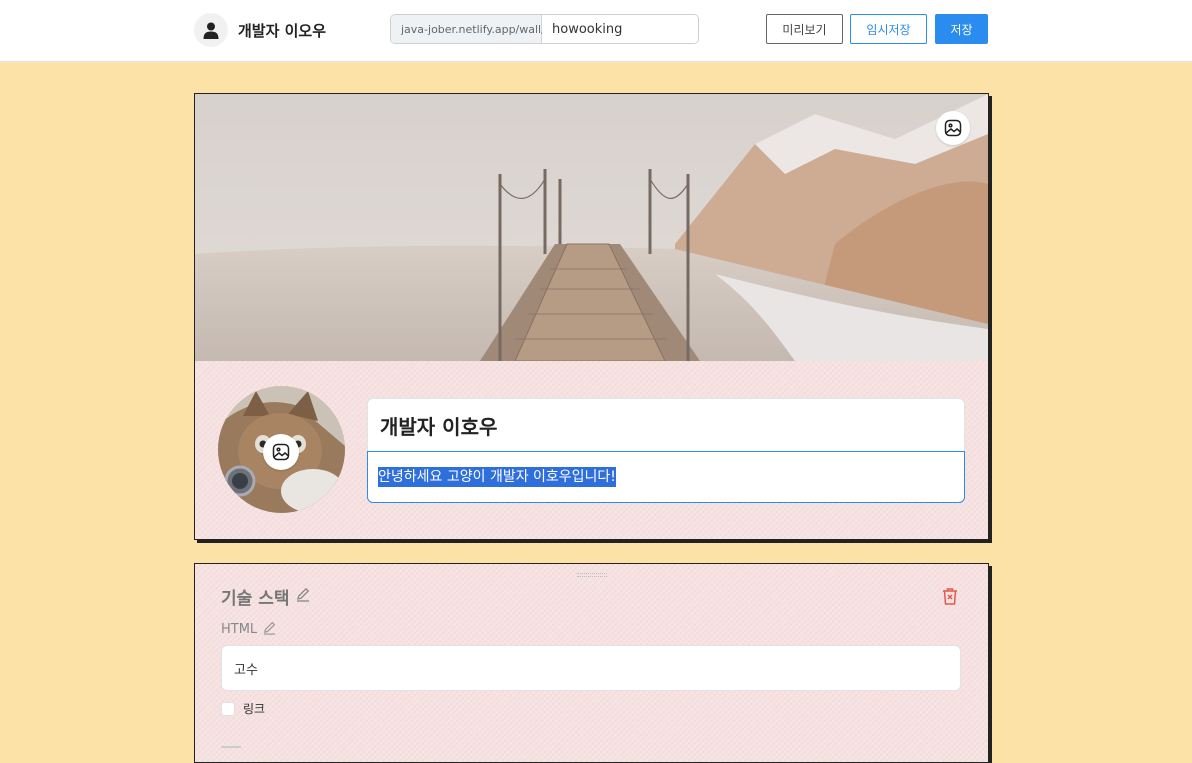  What do you see at coordinates (961, 29) in the screenshot?
I see `save-button: 저장` at bounding box center [961, 29].